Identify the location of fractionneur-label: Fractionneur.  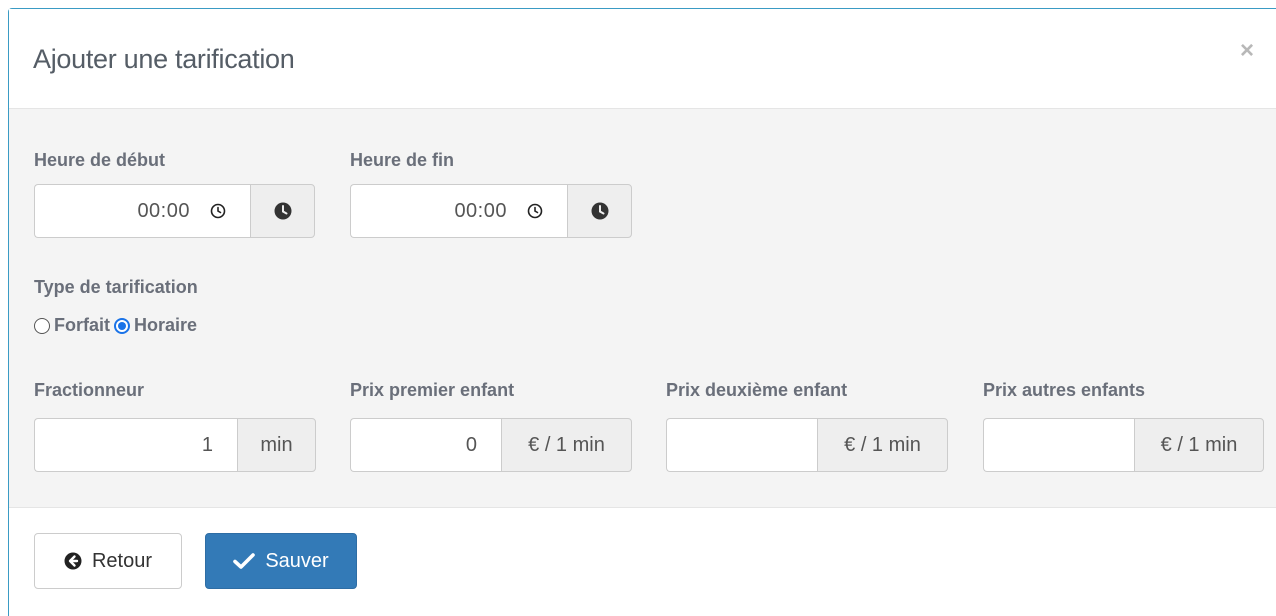
(89, 390).